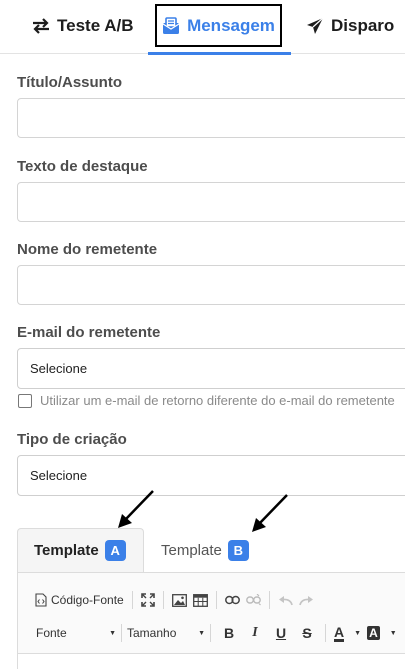  I want to click on subject-label: Título/Assunto, so click(69, 82).